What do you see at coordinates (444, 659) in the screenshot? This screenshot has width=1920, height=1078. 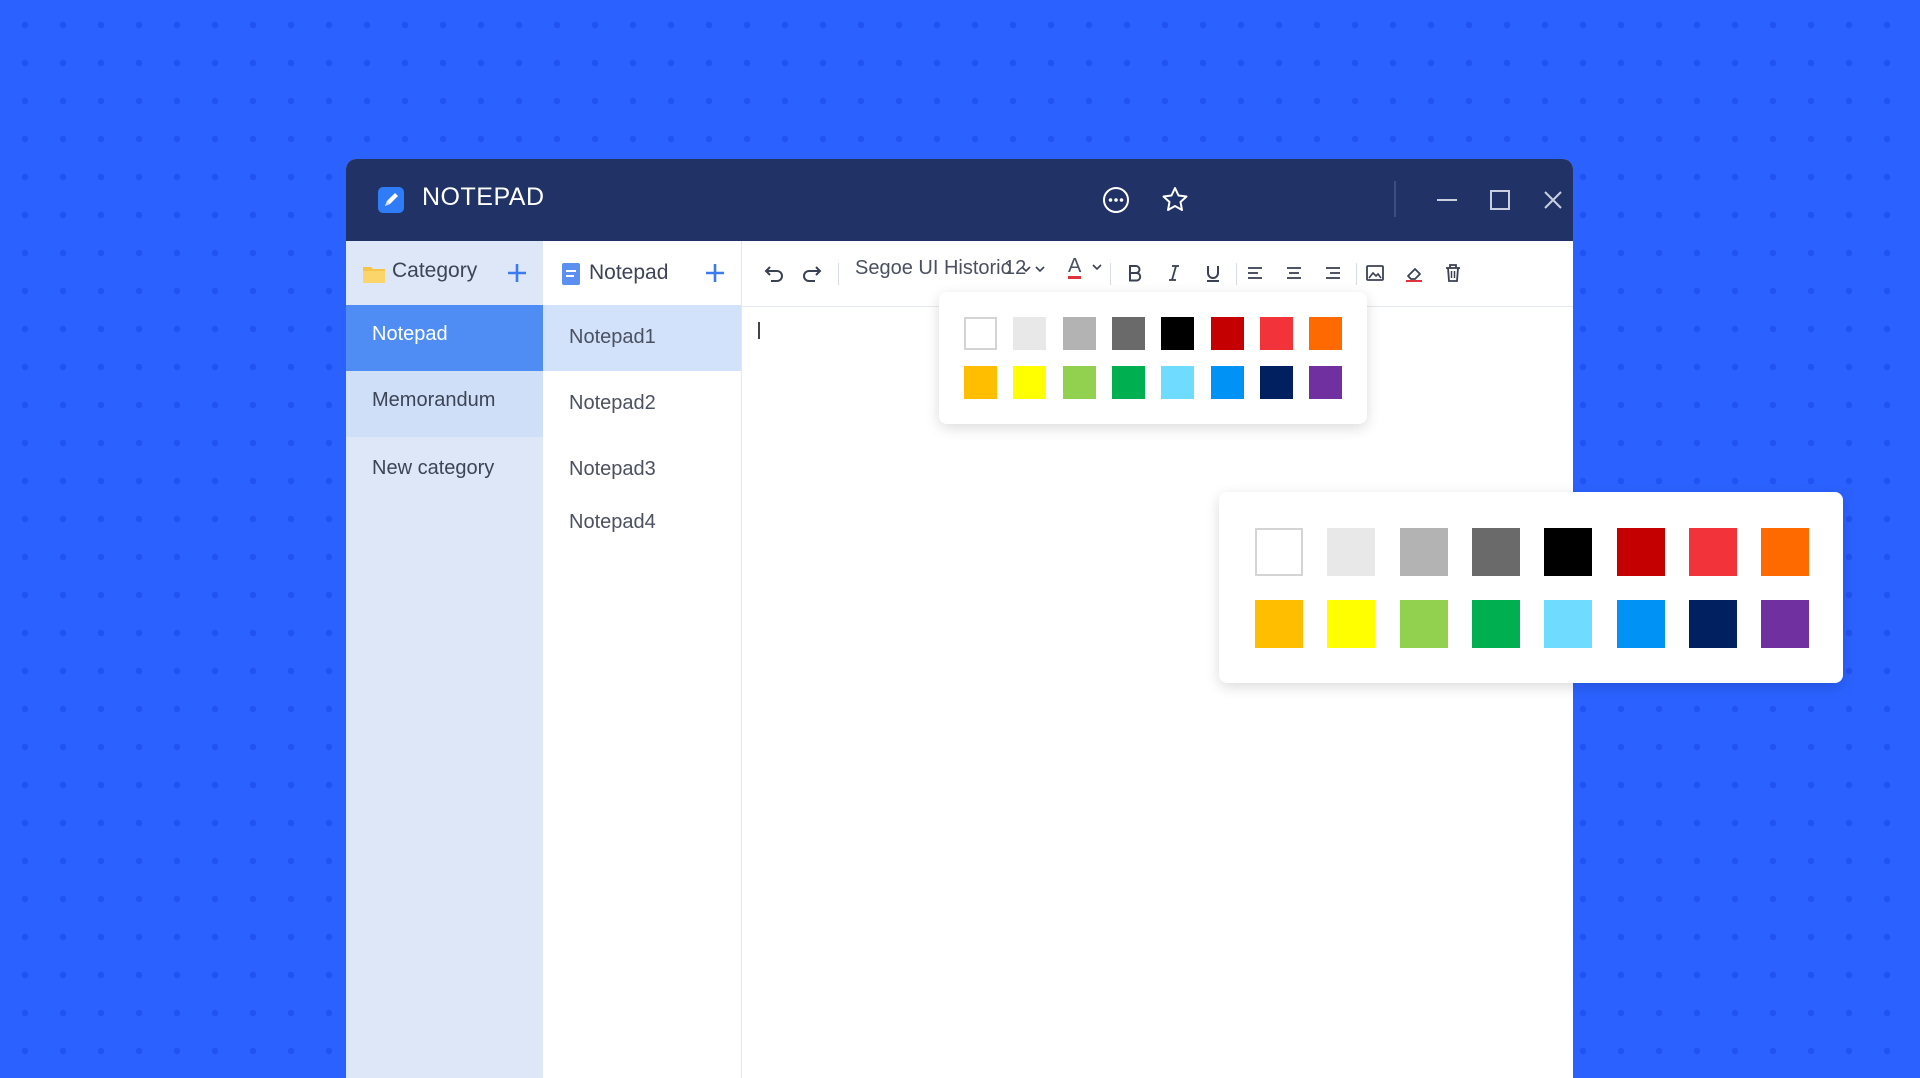 I see `category-panel: Category Notepad Memorandum New category` at bounding box center [444, 659].